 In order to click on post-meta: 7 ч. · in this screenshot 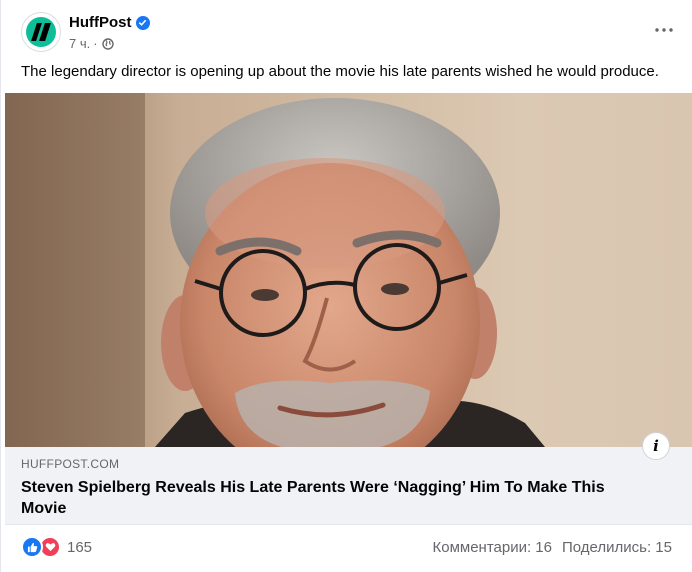, I will do `click(91, 43)`.